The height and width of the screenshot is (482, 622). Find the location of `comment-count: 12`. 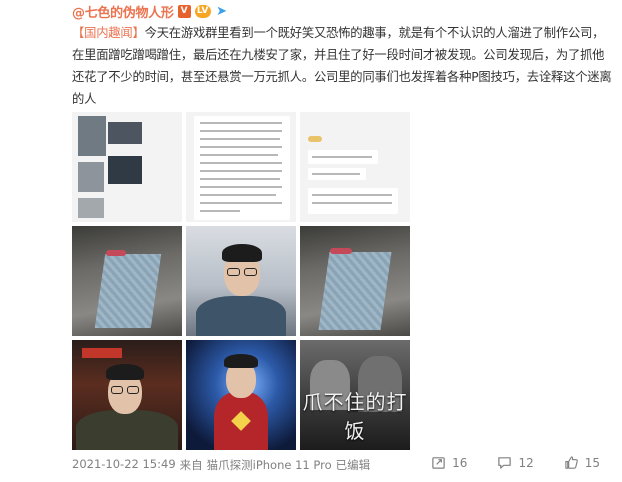

comment-count: 12 is located at coordinates (526, 462).